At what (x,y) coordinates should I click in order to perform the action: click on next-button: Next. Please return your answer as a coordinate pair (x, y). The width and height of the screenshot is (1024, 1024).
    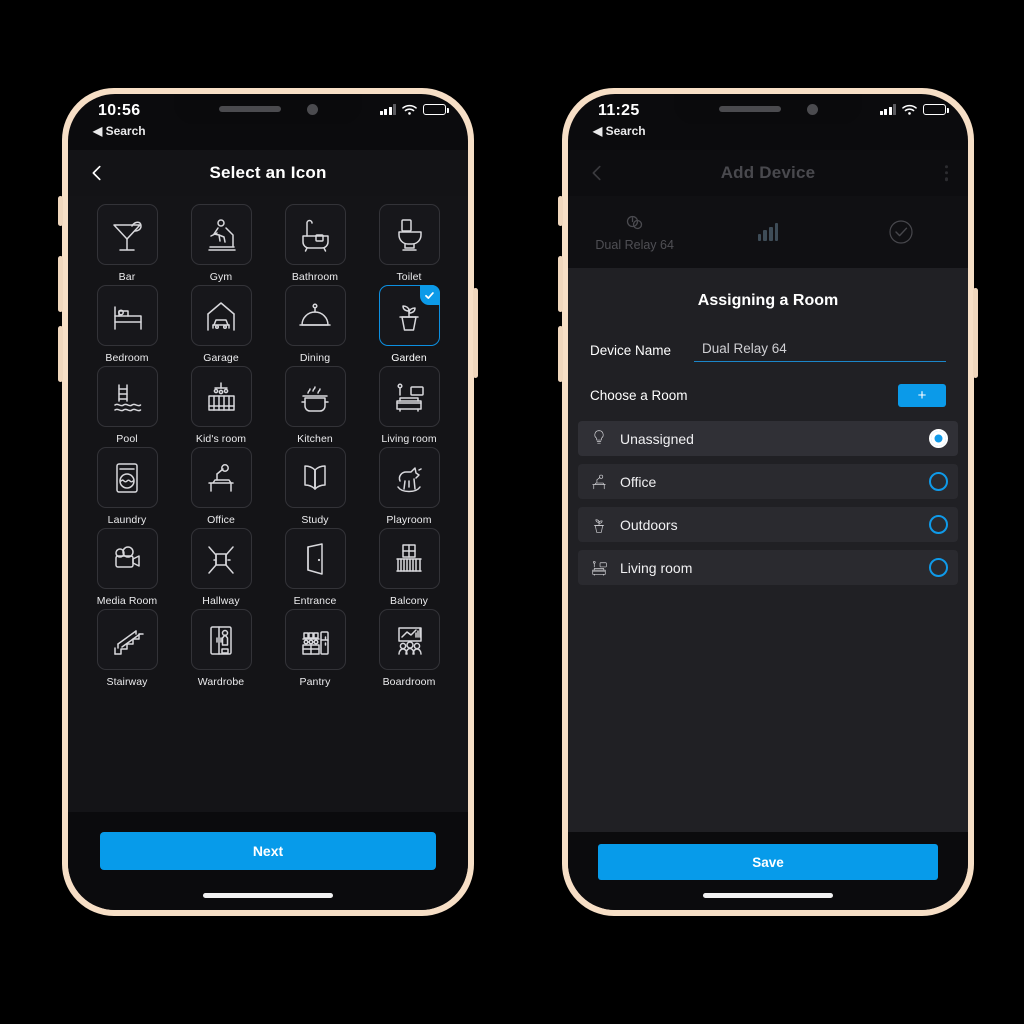
    Looking at the image, I should click on (268, 851).